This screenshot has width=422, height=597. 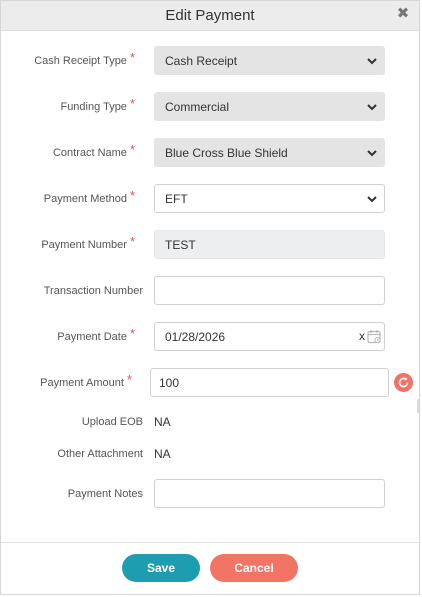 What do you see at coordinates (403, 382) in the screenshot?
I see `refresh-icon` at bounding box center [403, 382].